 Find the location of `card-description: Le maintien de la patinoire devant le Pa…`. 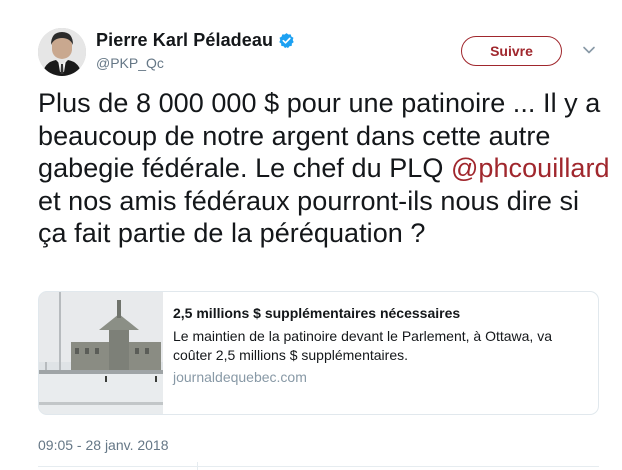

card-description: Le maintien de la patinoire devant le Pa… is located at coordinates (362, 345).